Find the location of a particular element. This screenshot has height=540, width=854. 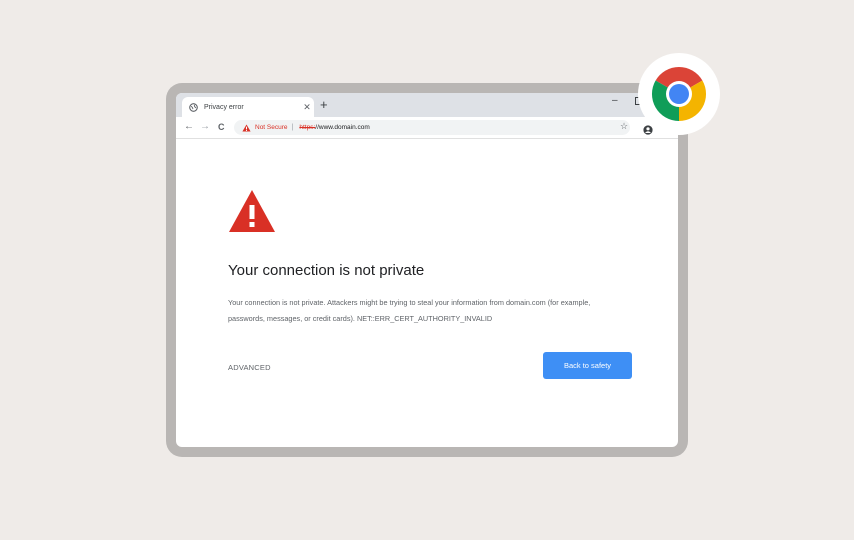

address-bar: Not Secure | https://www.domain.com is located at coordinates (432, 127).